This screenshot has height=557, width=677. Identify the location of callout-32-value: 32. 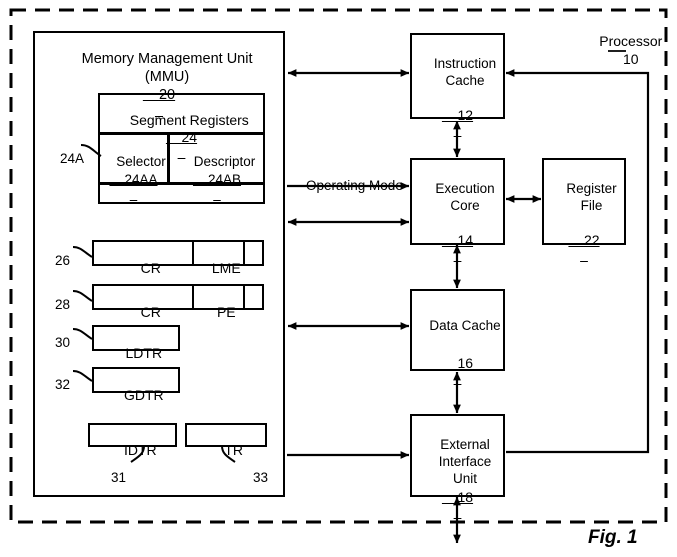
(63, 385).